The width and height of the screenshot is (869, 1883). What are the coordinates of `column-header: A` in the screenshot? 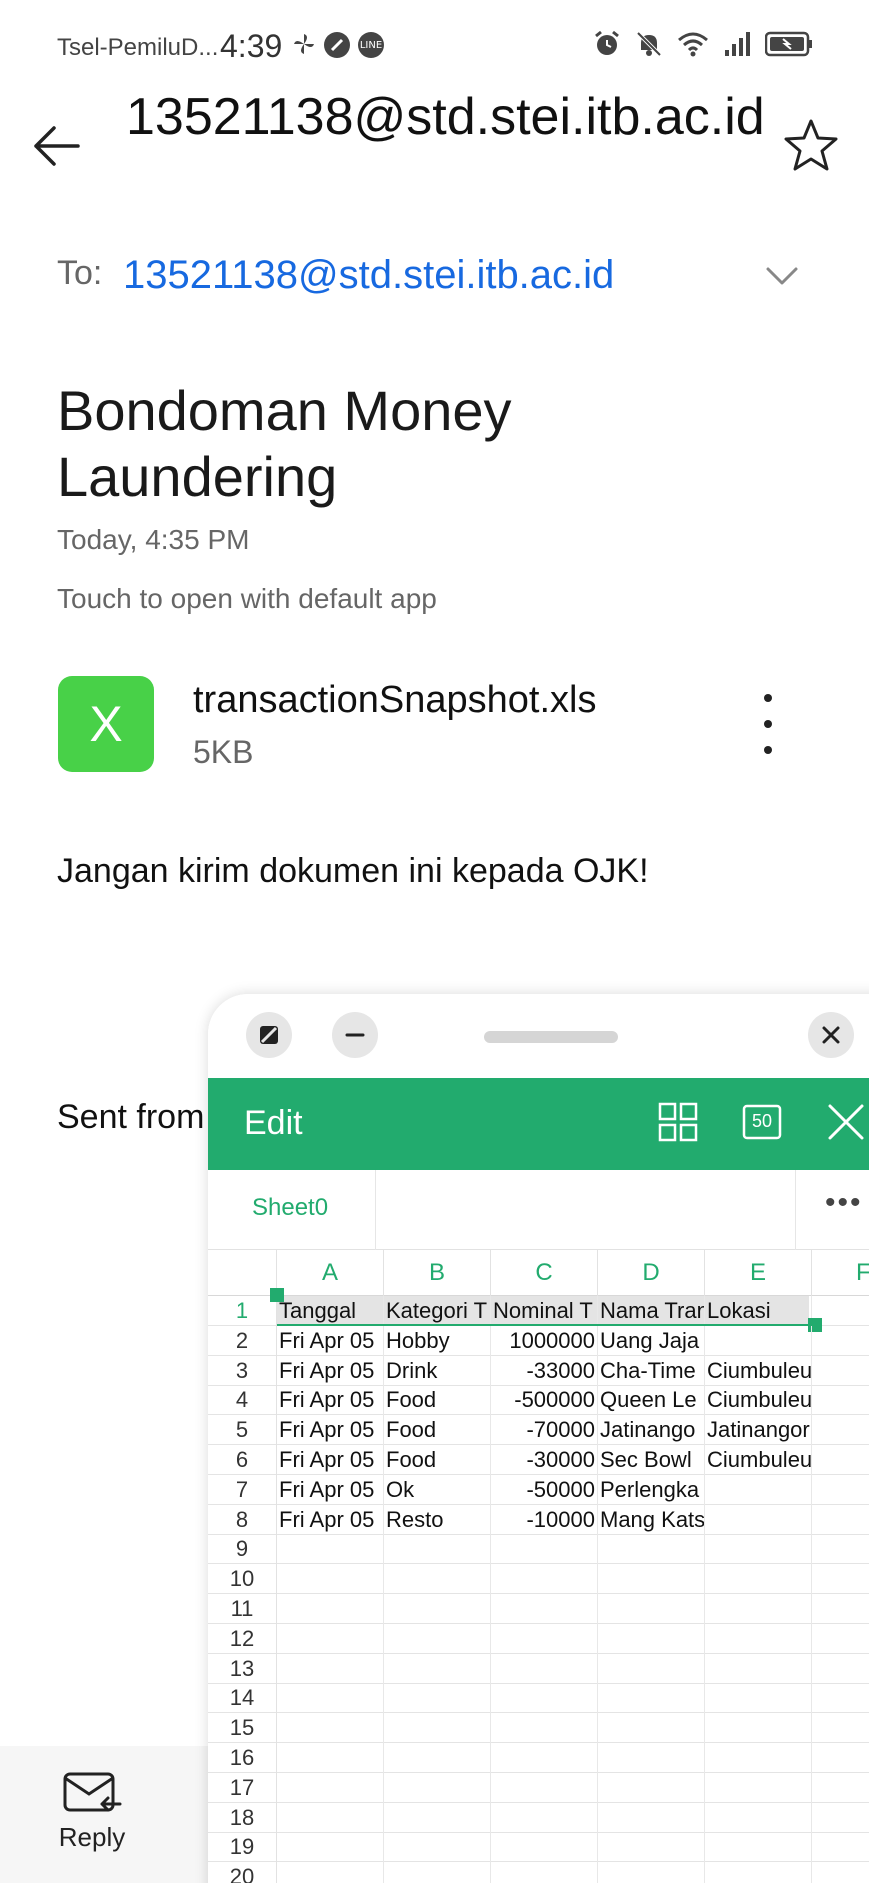 It's located at (330, 1273).